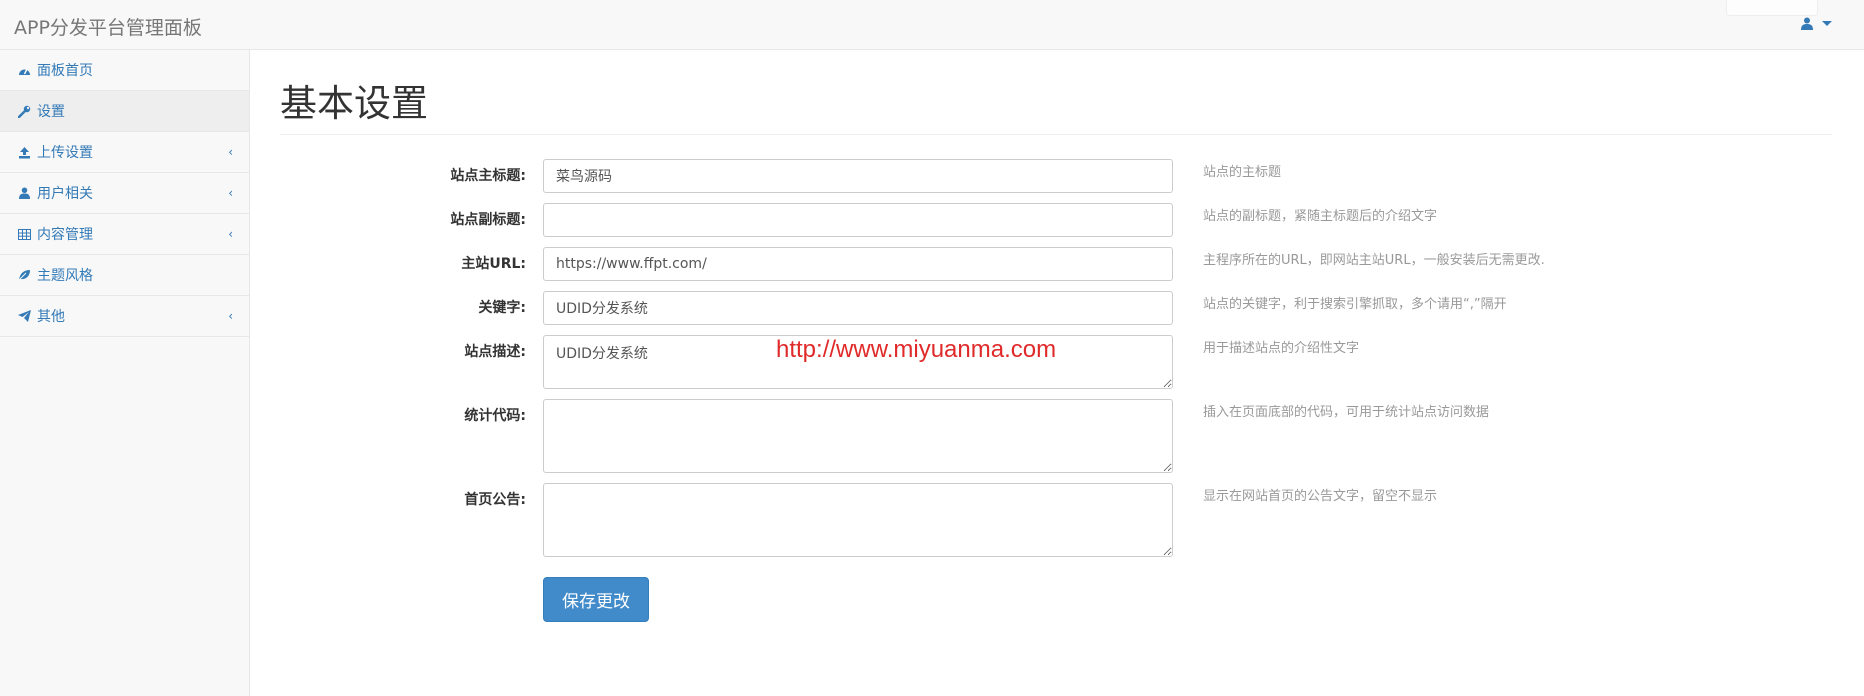  I want to click on sidebar-item-dashboard: 面板首页, so click(124, 70).